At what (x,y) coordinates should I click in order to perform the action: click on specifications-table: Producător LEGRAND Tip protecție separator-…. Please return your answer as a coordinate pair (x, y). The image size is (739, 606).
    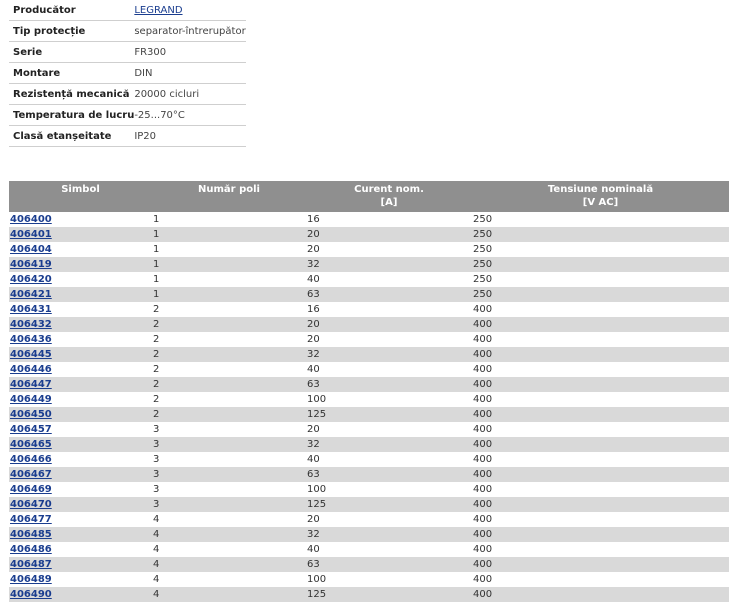
    Looking at the image, I should click on (127, 73).